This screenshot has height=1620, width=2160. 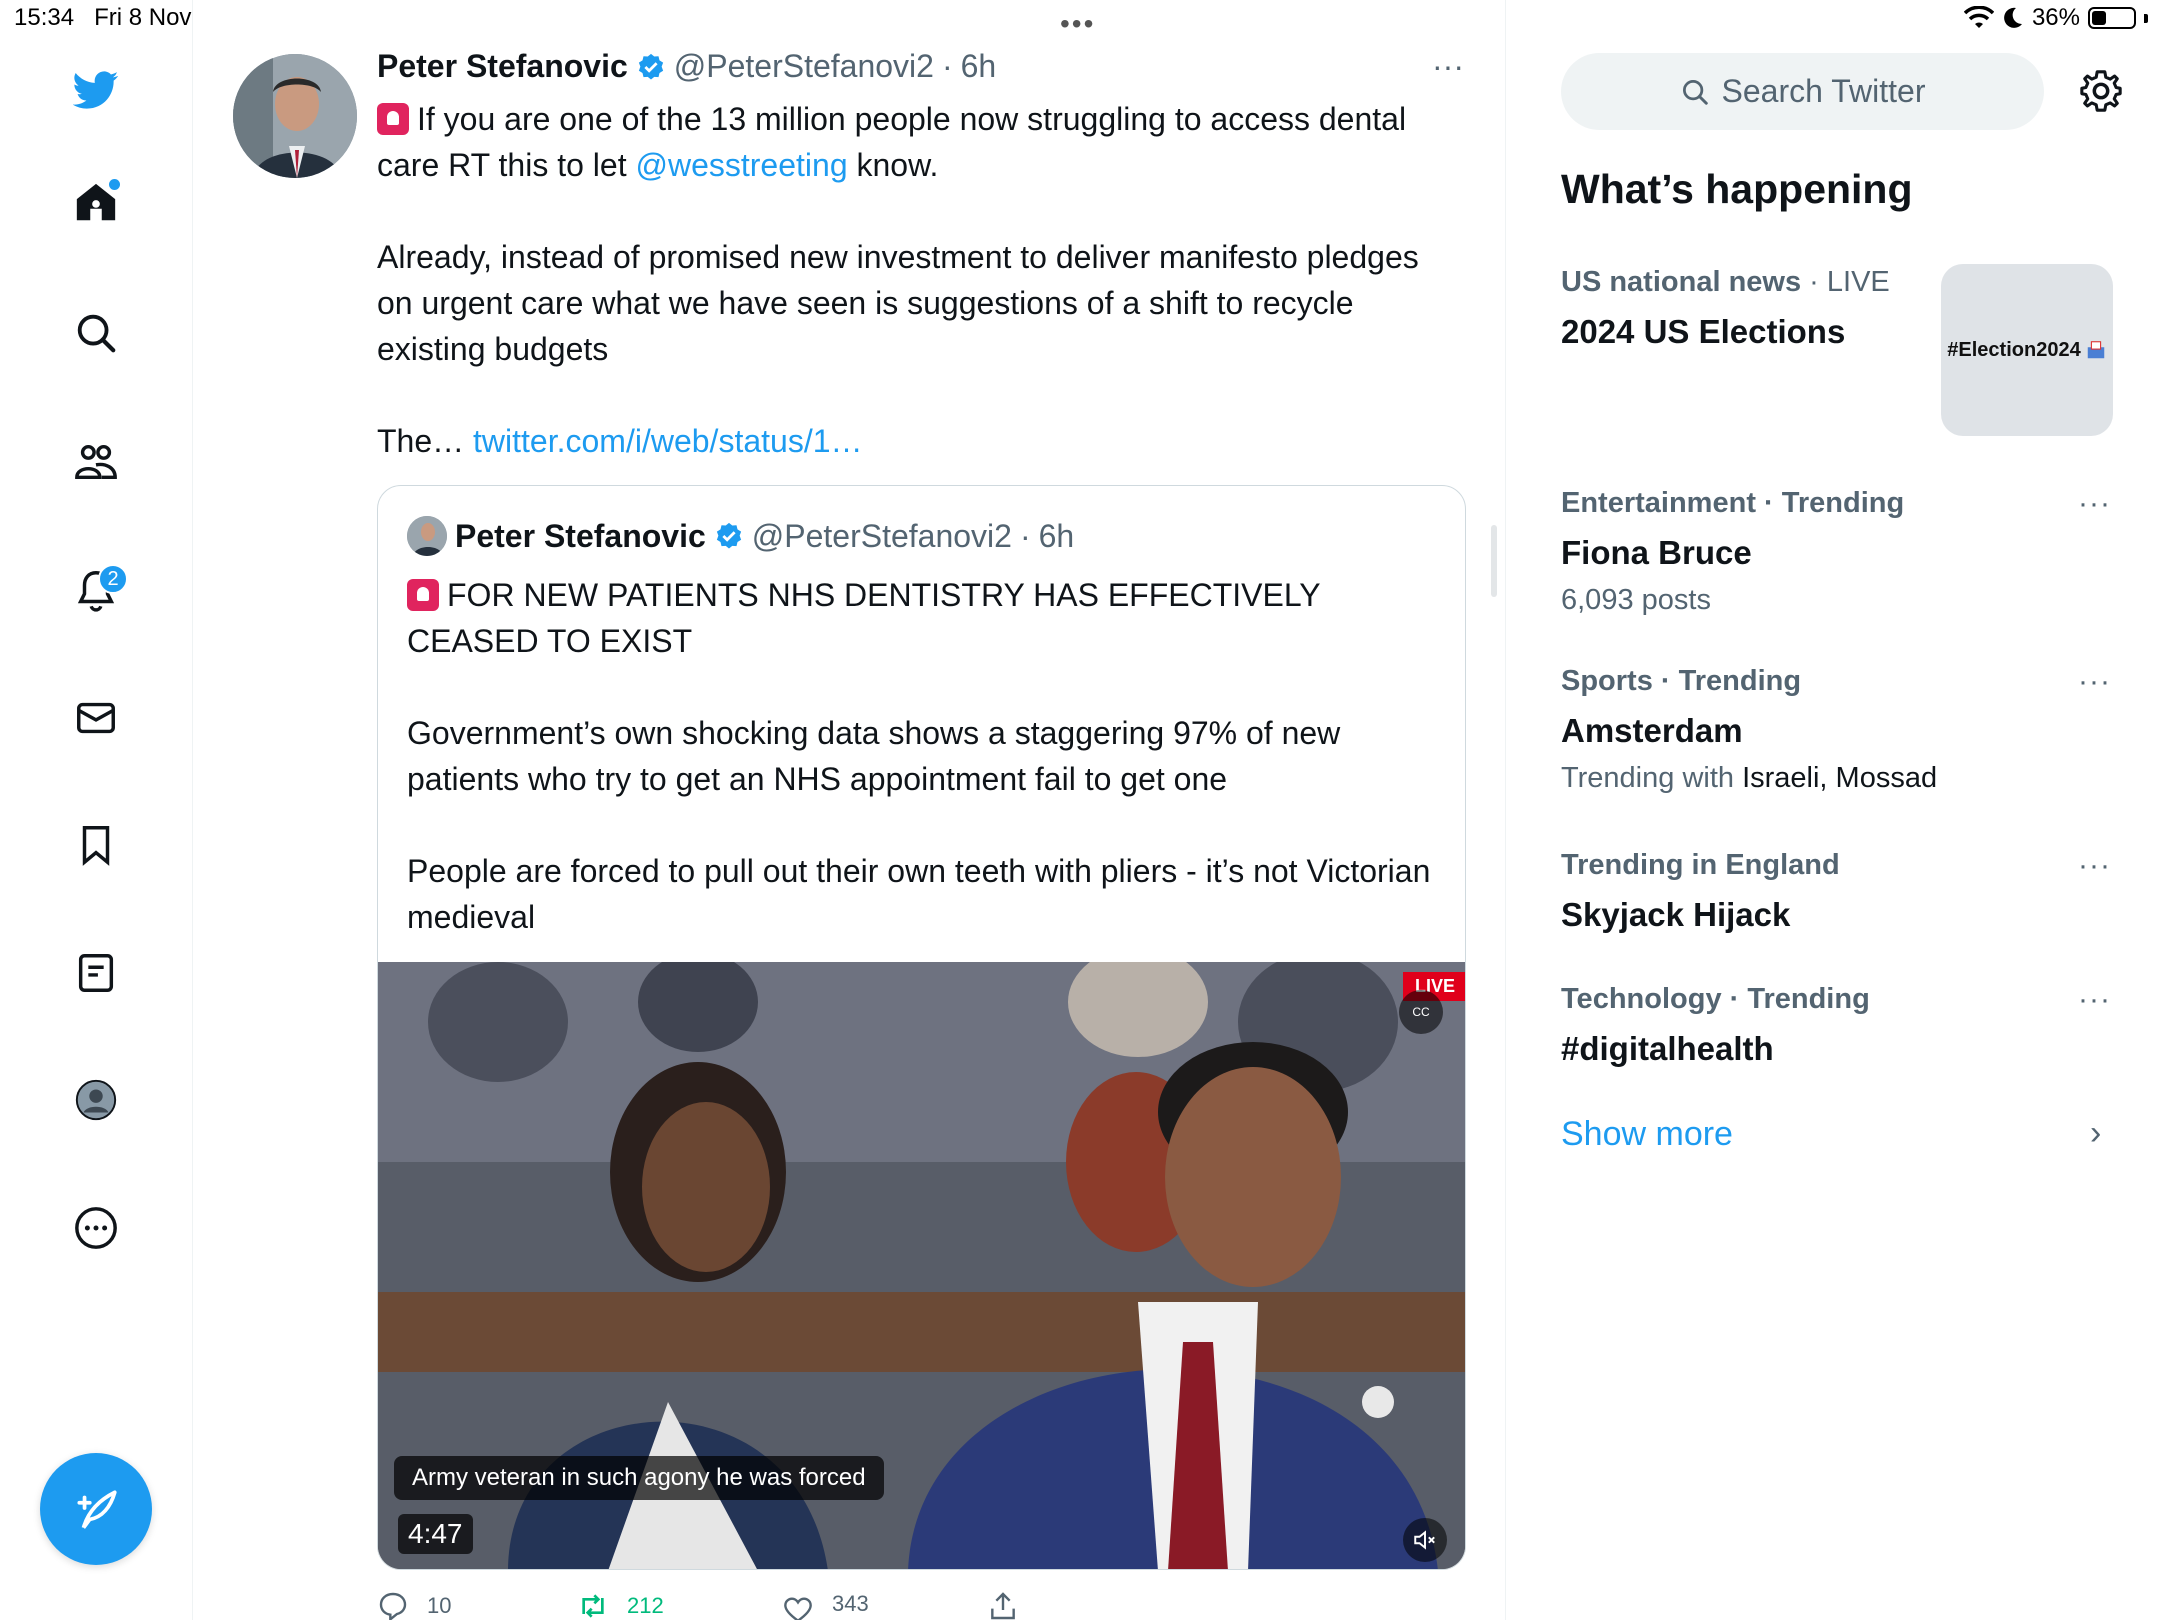 I want to click on reply-count: 10, so click(x=439, y=1605).